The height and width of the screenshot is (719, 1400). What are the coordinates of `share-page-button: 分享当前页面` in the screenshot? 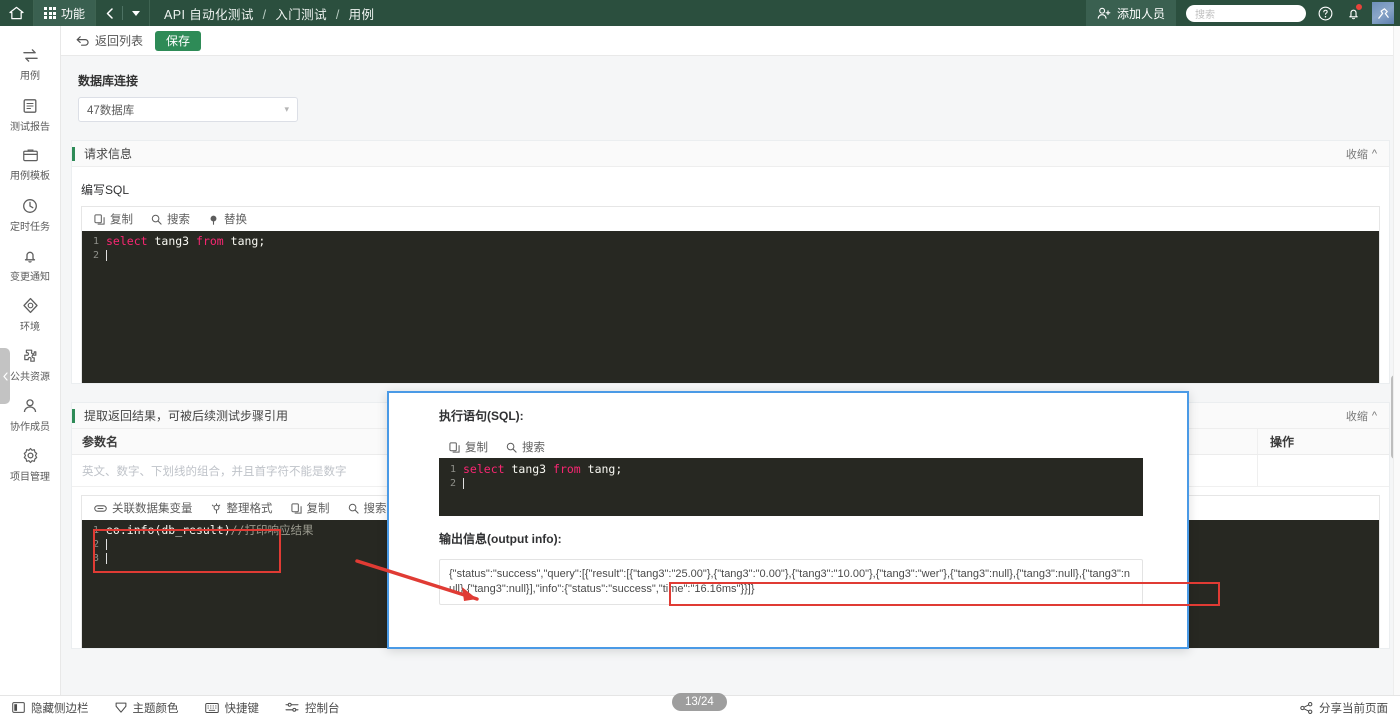 It's located at (1344, 708).